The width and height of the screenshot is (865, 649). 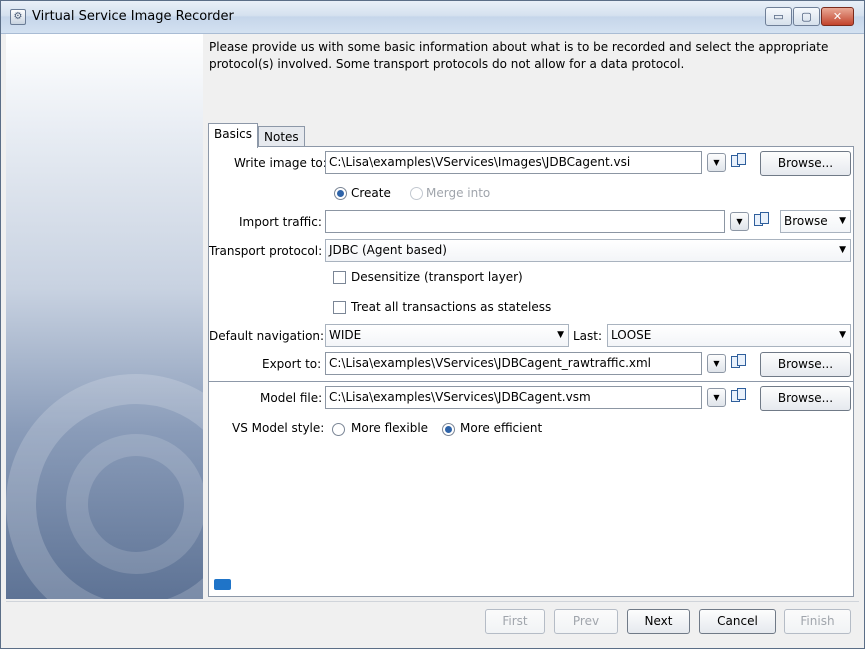 I want to click on tab-basics: Basics, so click(x=233, y=135).